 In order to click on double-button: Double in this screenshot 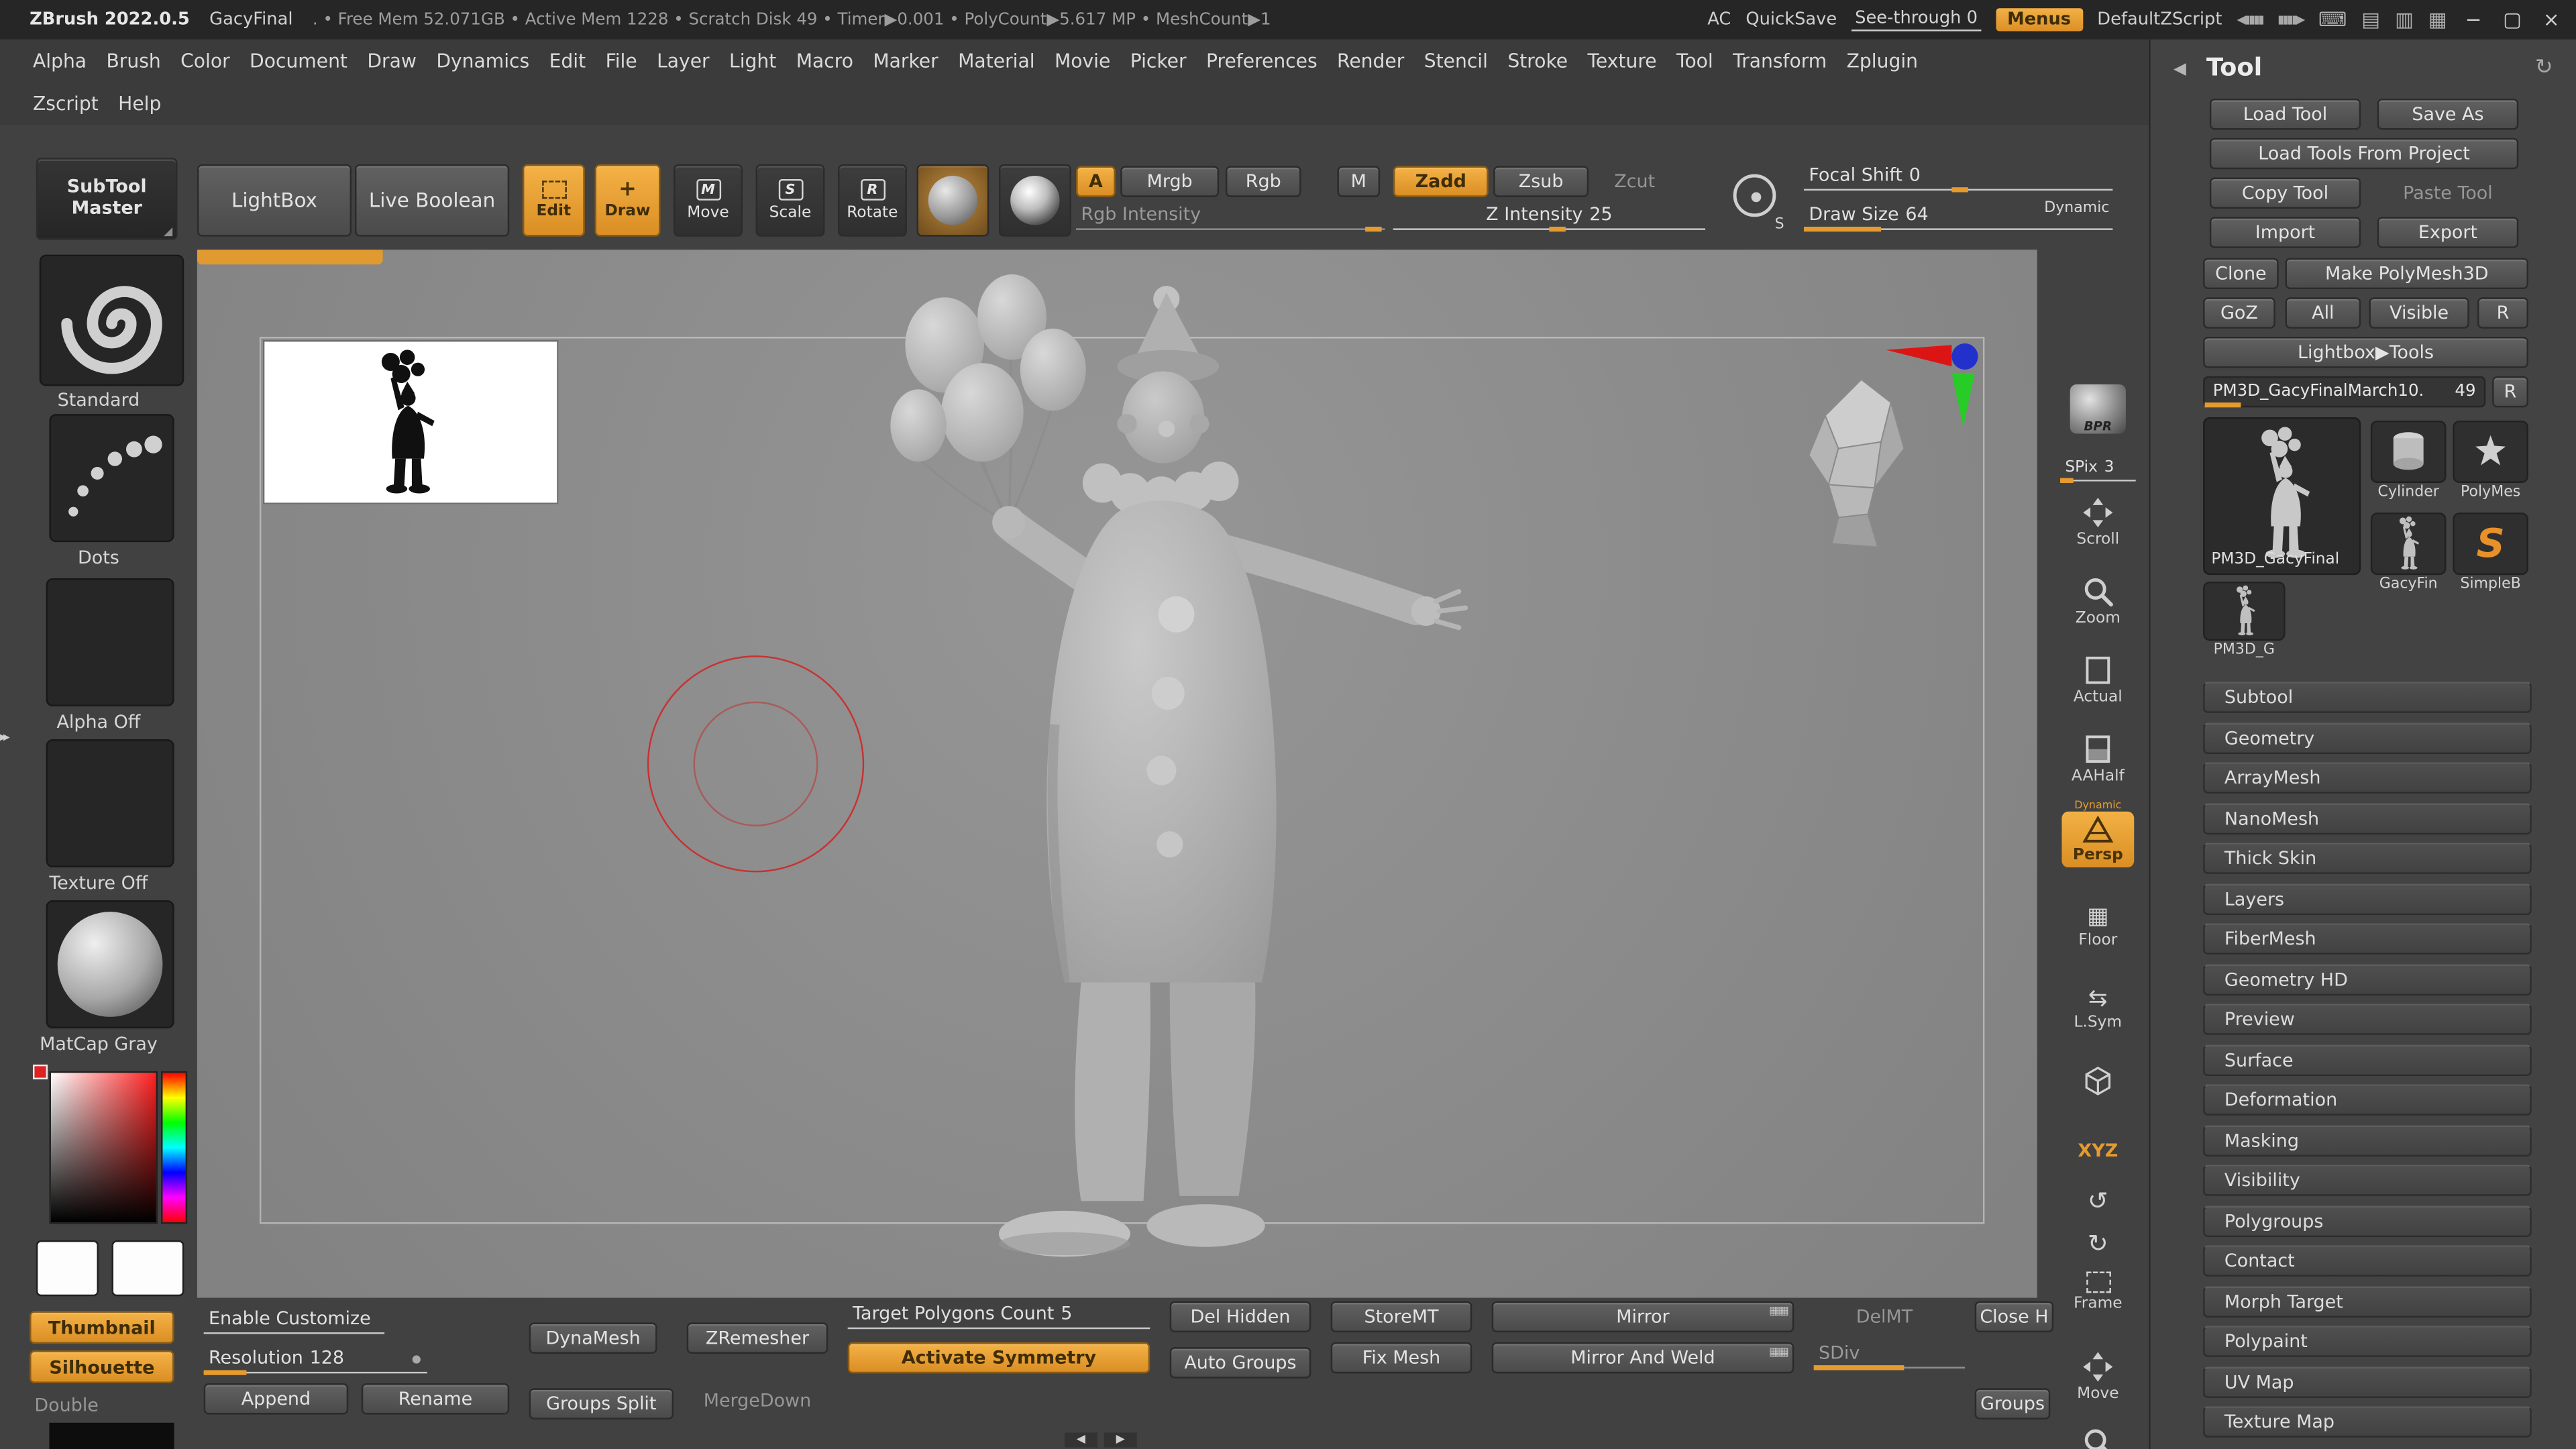, I will do `click(74, 1404)`.